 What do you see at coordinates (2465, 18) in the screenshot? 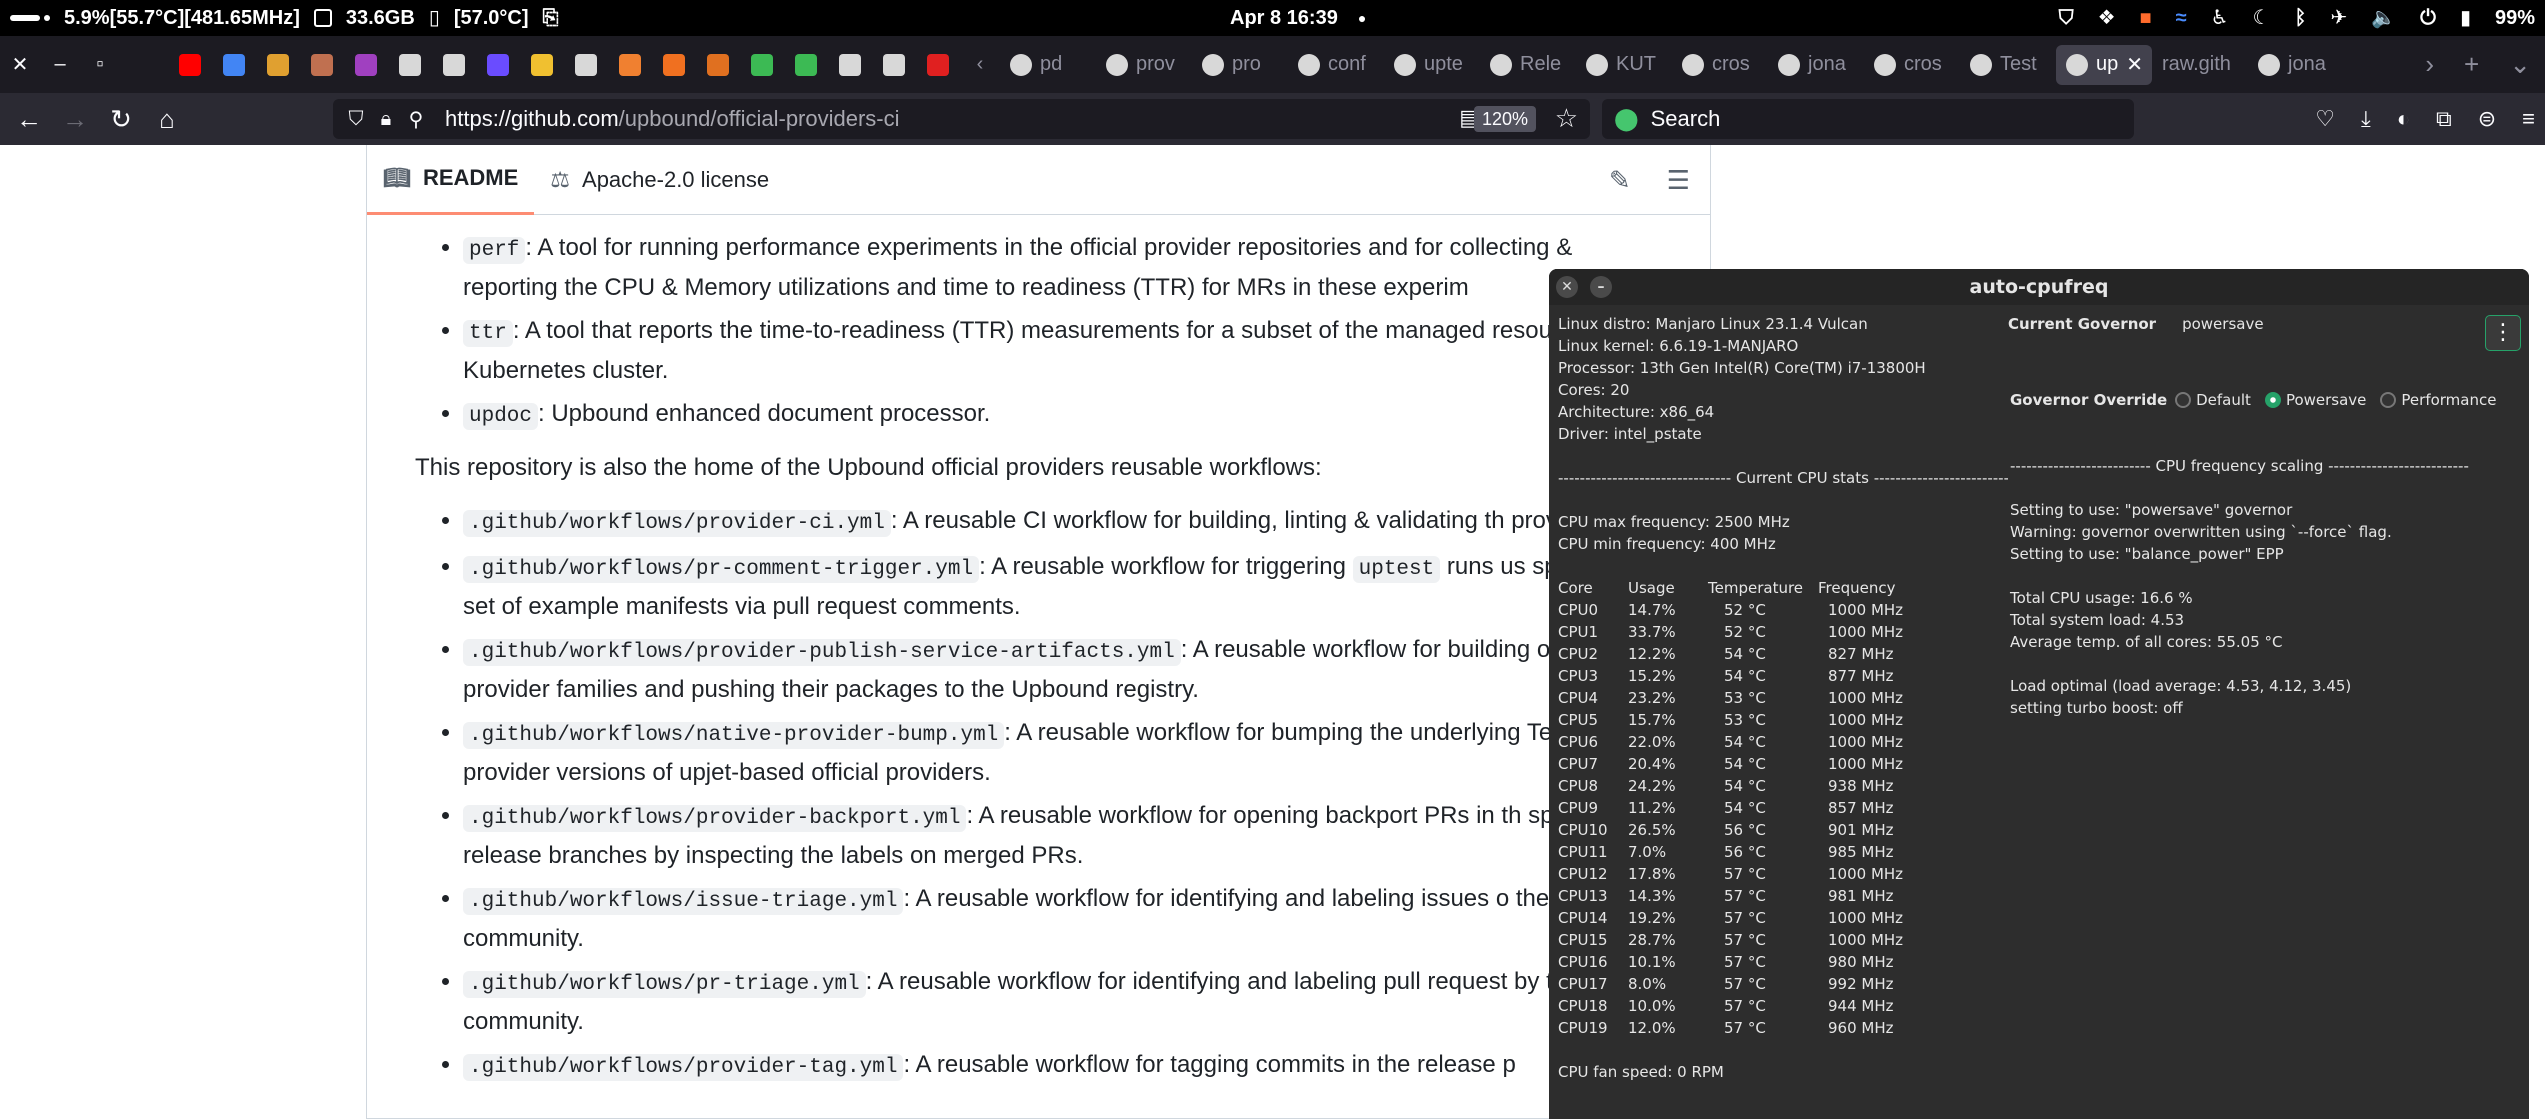
I see `battery-icon: ▮` at bounding box center [2465, 18].